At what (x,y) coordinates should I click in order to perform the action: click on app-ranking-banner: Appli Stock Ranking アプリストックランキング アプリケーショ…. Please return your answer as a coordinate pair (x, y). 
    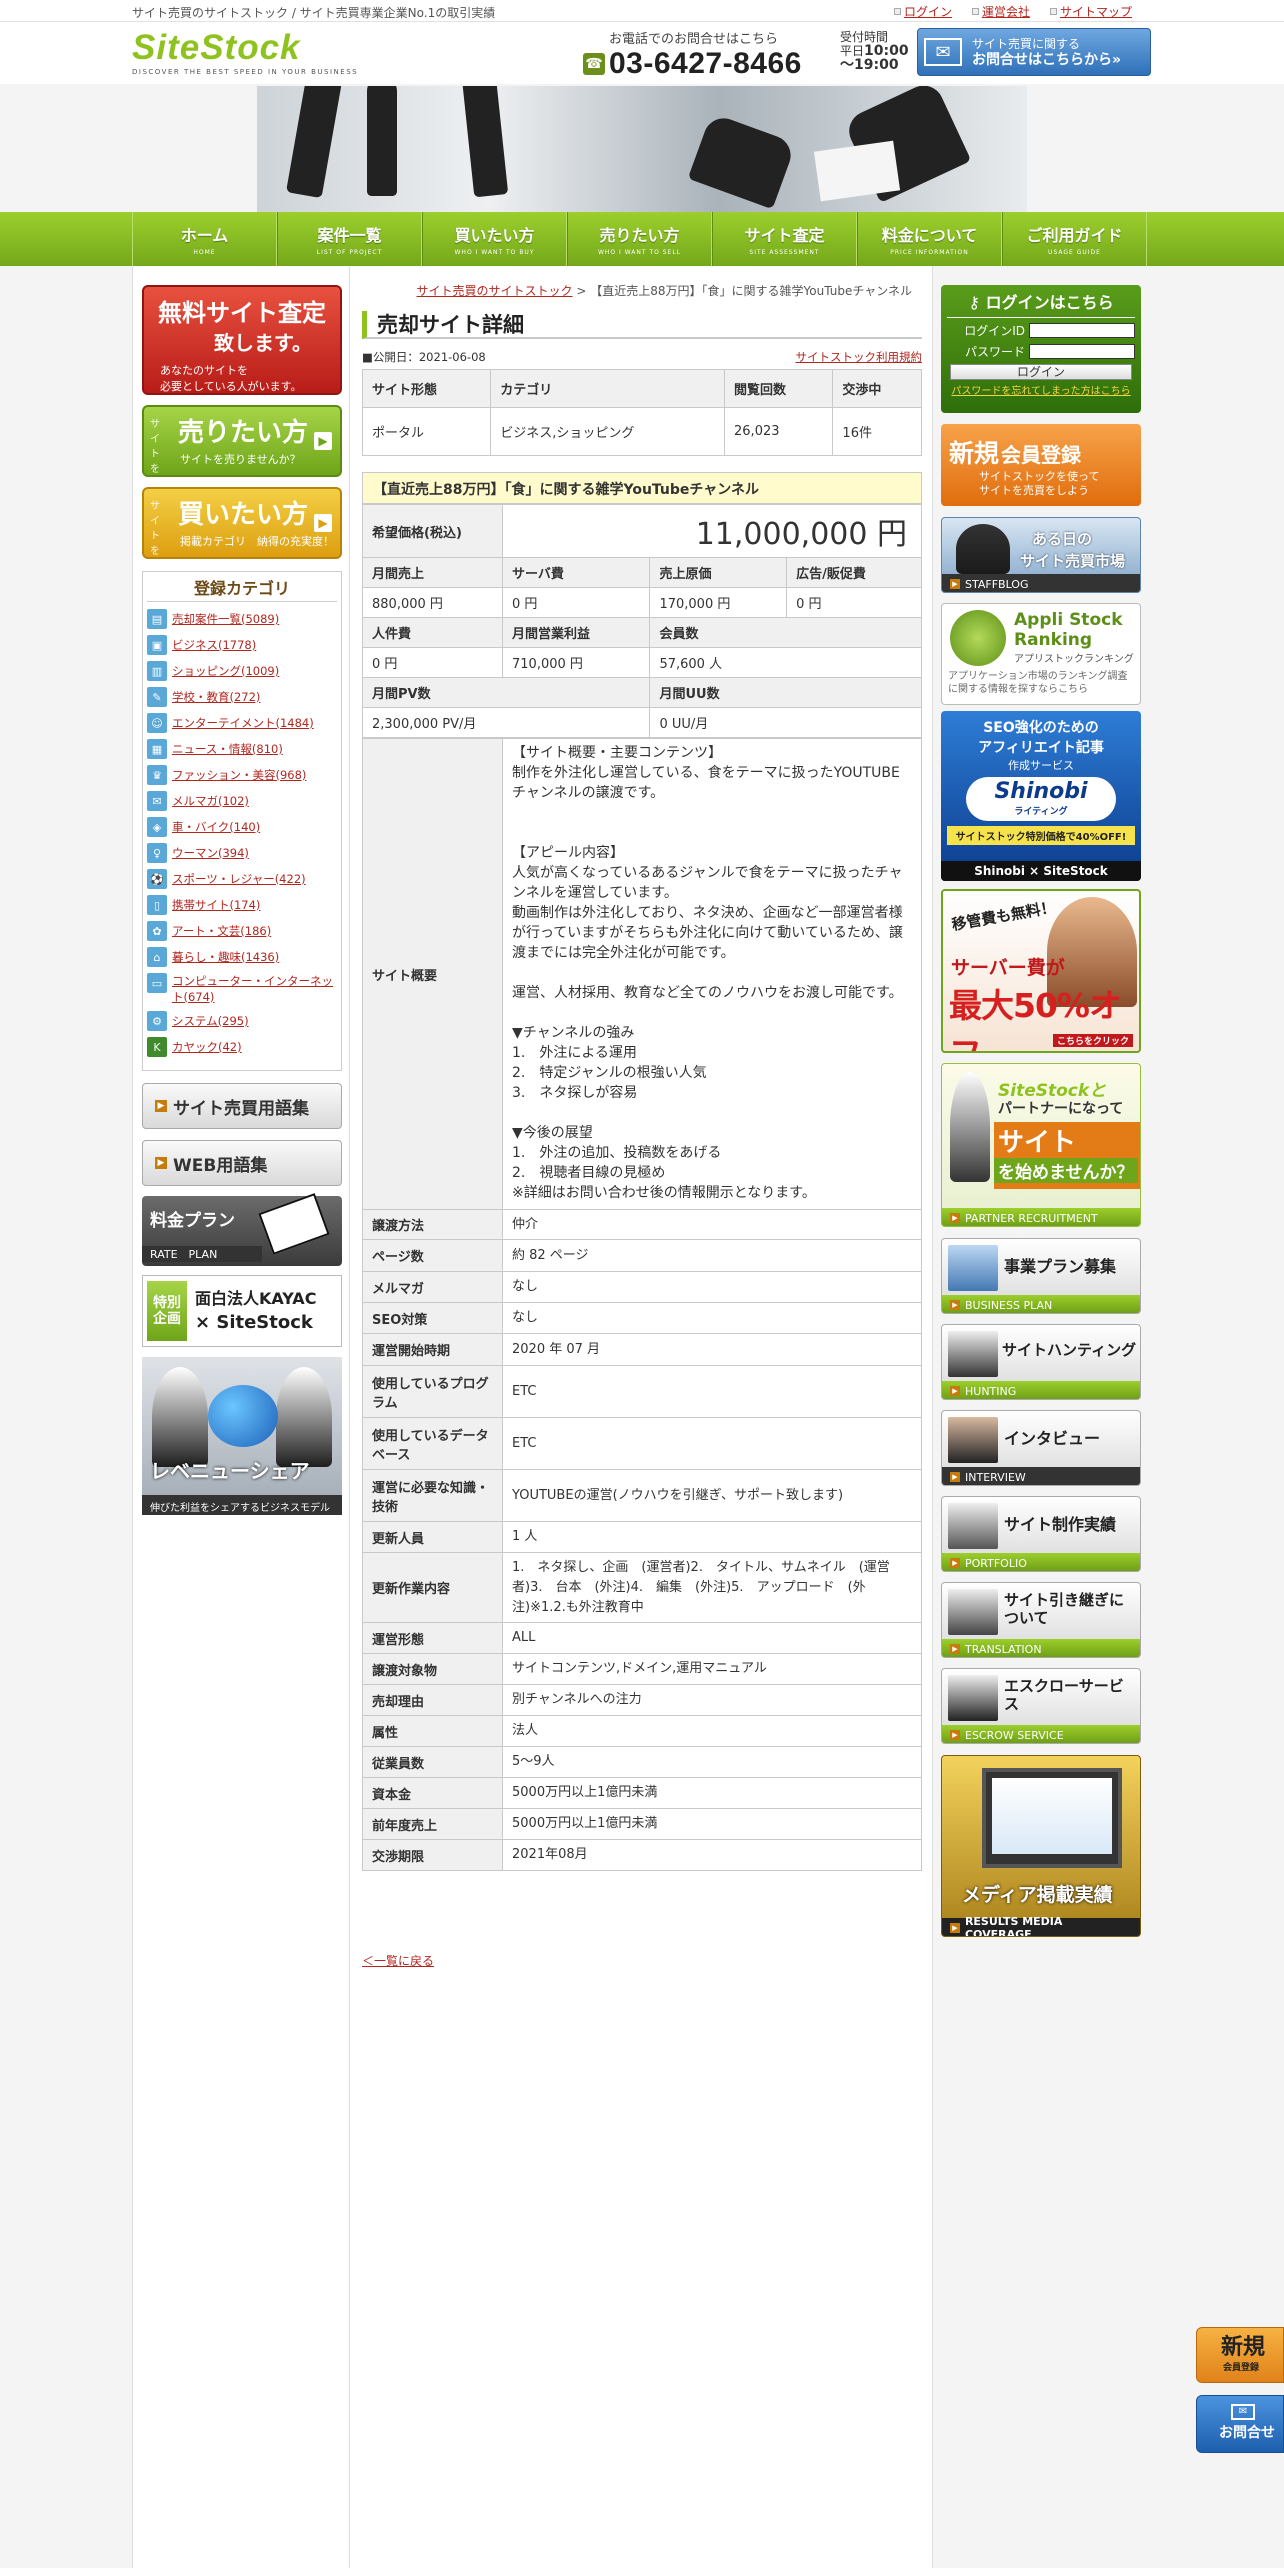
    Looking at the image, I should click on (1041, 654).